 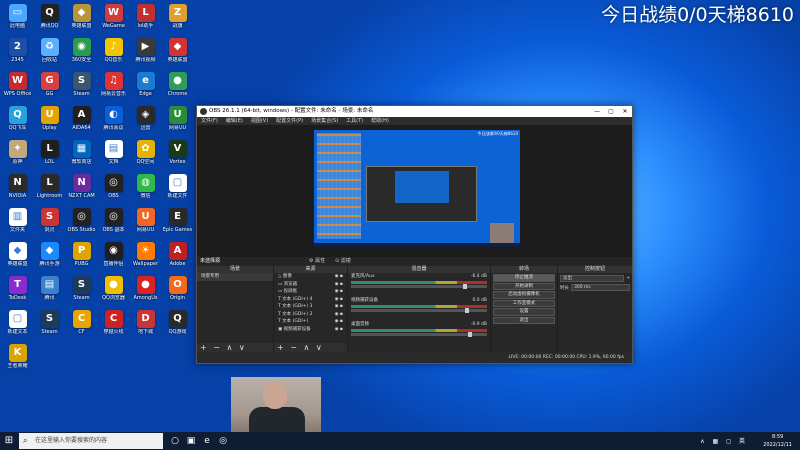 I want to click on source-item: T 文本 (GDI+) 3 ◉ ▪, so click(x=310, y=307).